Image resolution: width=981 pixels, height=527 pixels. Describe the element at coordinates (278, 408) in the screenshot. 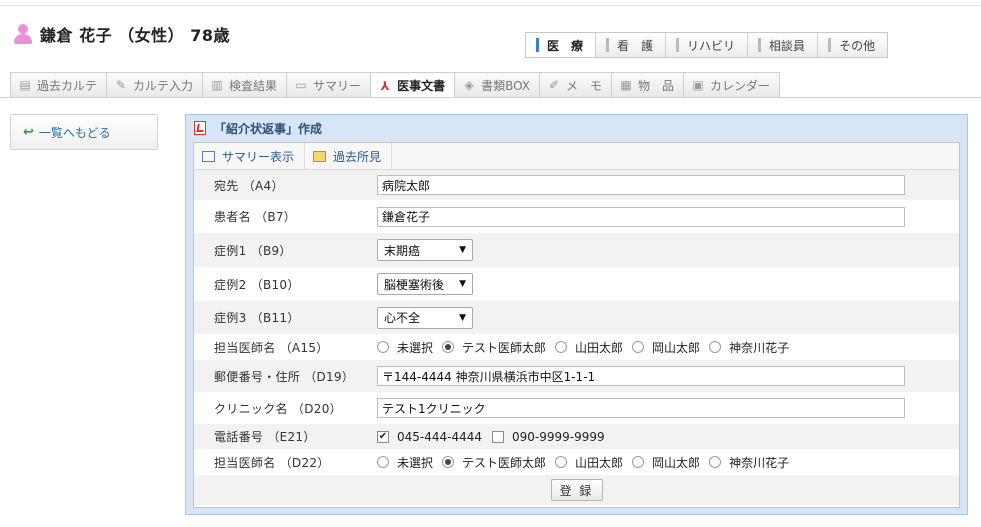

I see `clinic-label: クリニック名 （D20）` at that location.